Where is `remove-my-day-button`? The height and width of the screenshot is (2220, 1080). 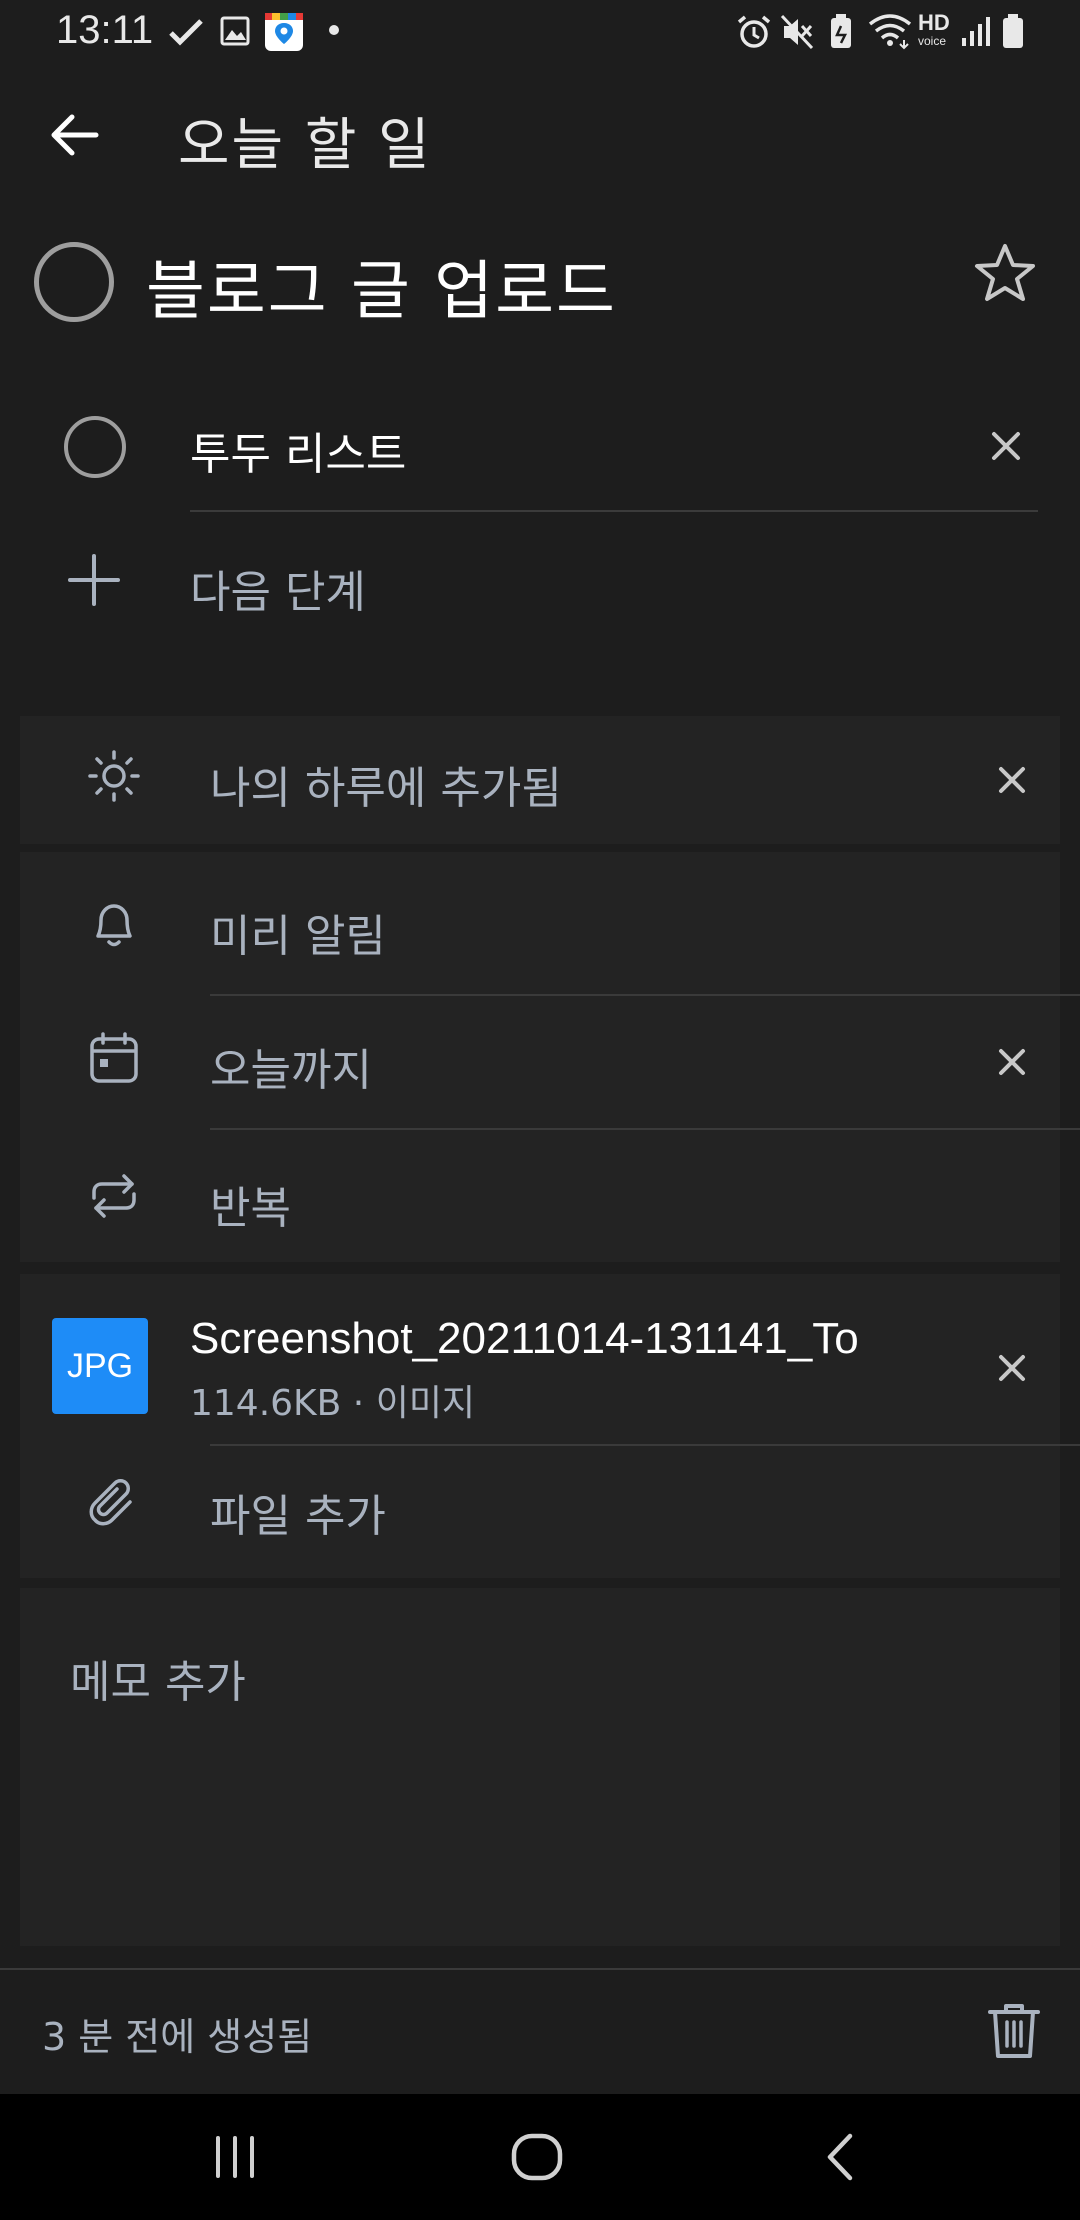
remove-my-day-button is located at coordinates (1012, 780).